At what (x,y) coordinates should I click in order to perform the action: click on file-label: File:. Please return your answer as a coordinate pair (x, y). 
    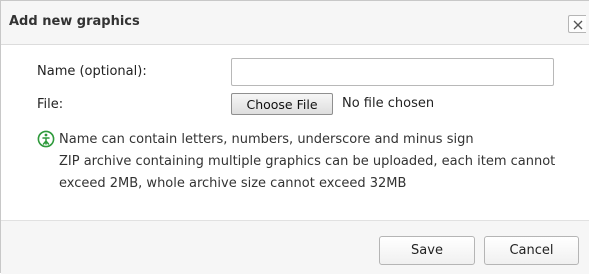
    Looking at the image, I should click on (50, 104).